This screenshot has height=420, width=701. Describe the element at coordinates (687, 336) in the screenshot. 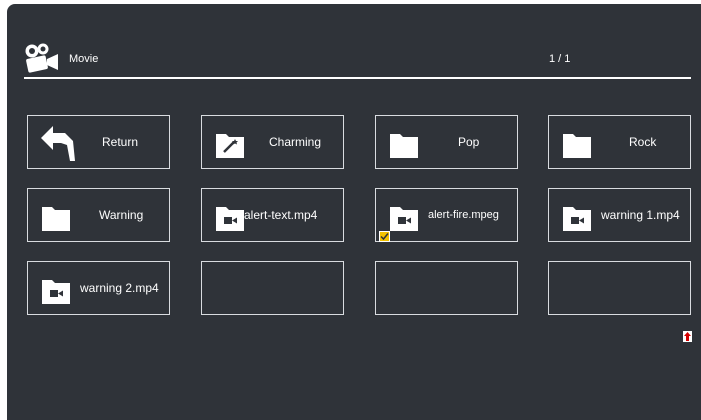

I see `scroll-up-arrow-icon` at that location.